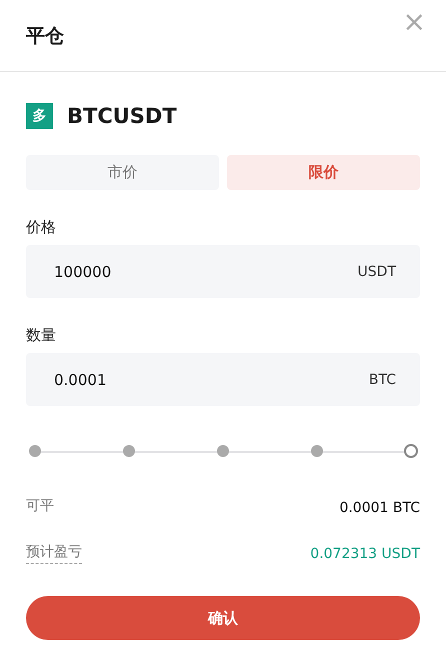 Image resolution: width=446 pixels, height=659 pixels. I want to click on field-label: 数量, so click(41, 335).